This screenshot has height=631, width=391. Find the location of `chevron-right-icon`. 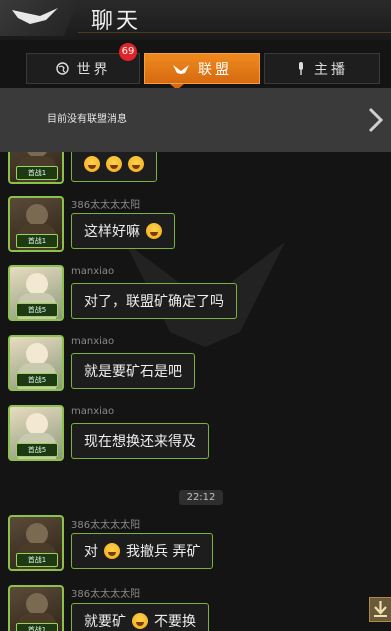

chevron-right-icon is located at coordinates (376, 120).